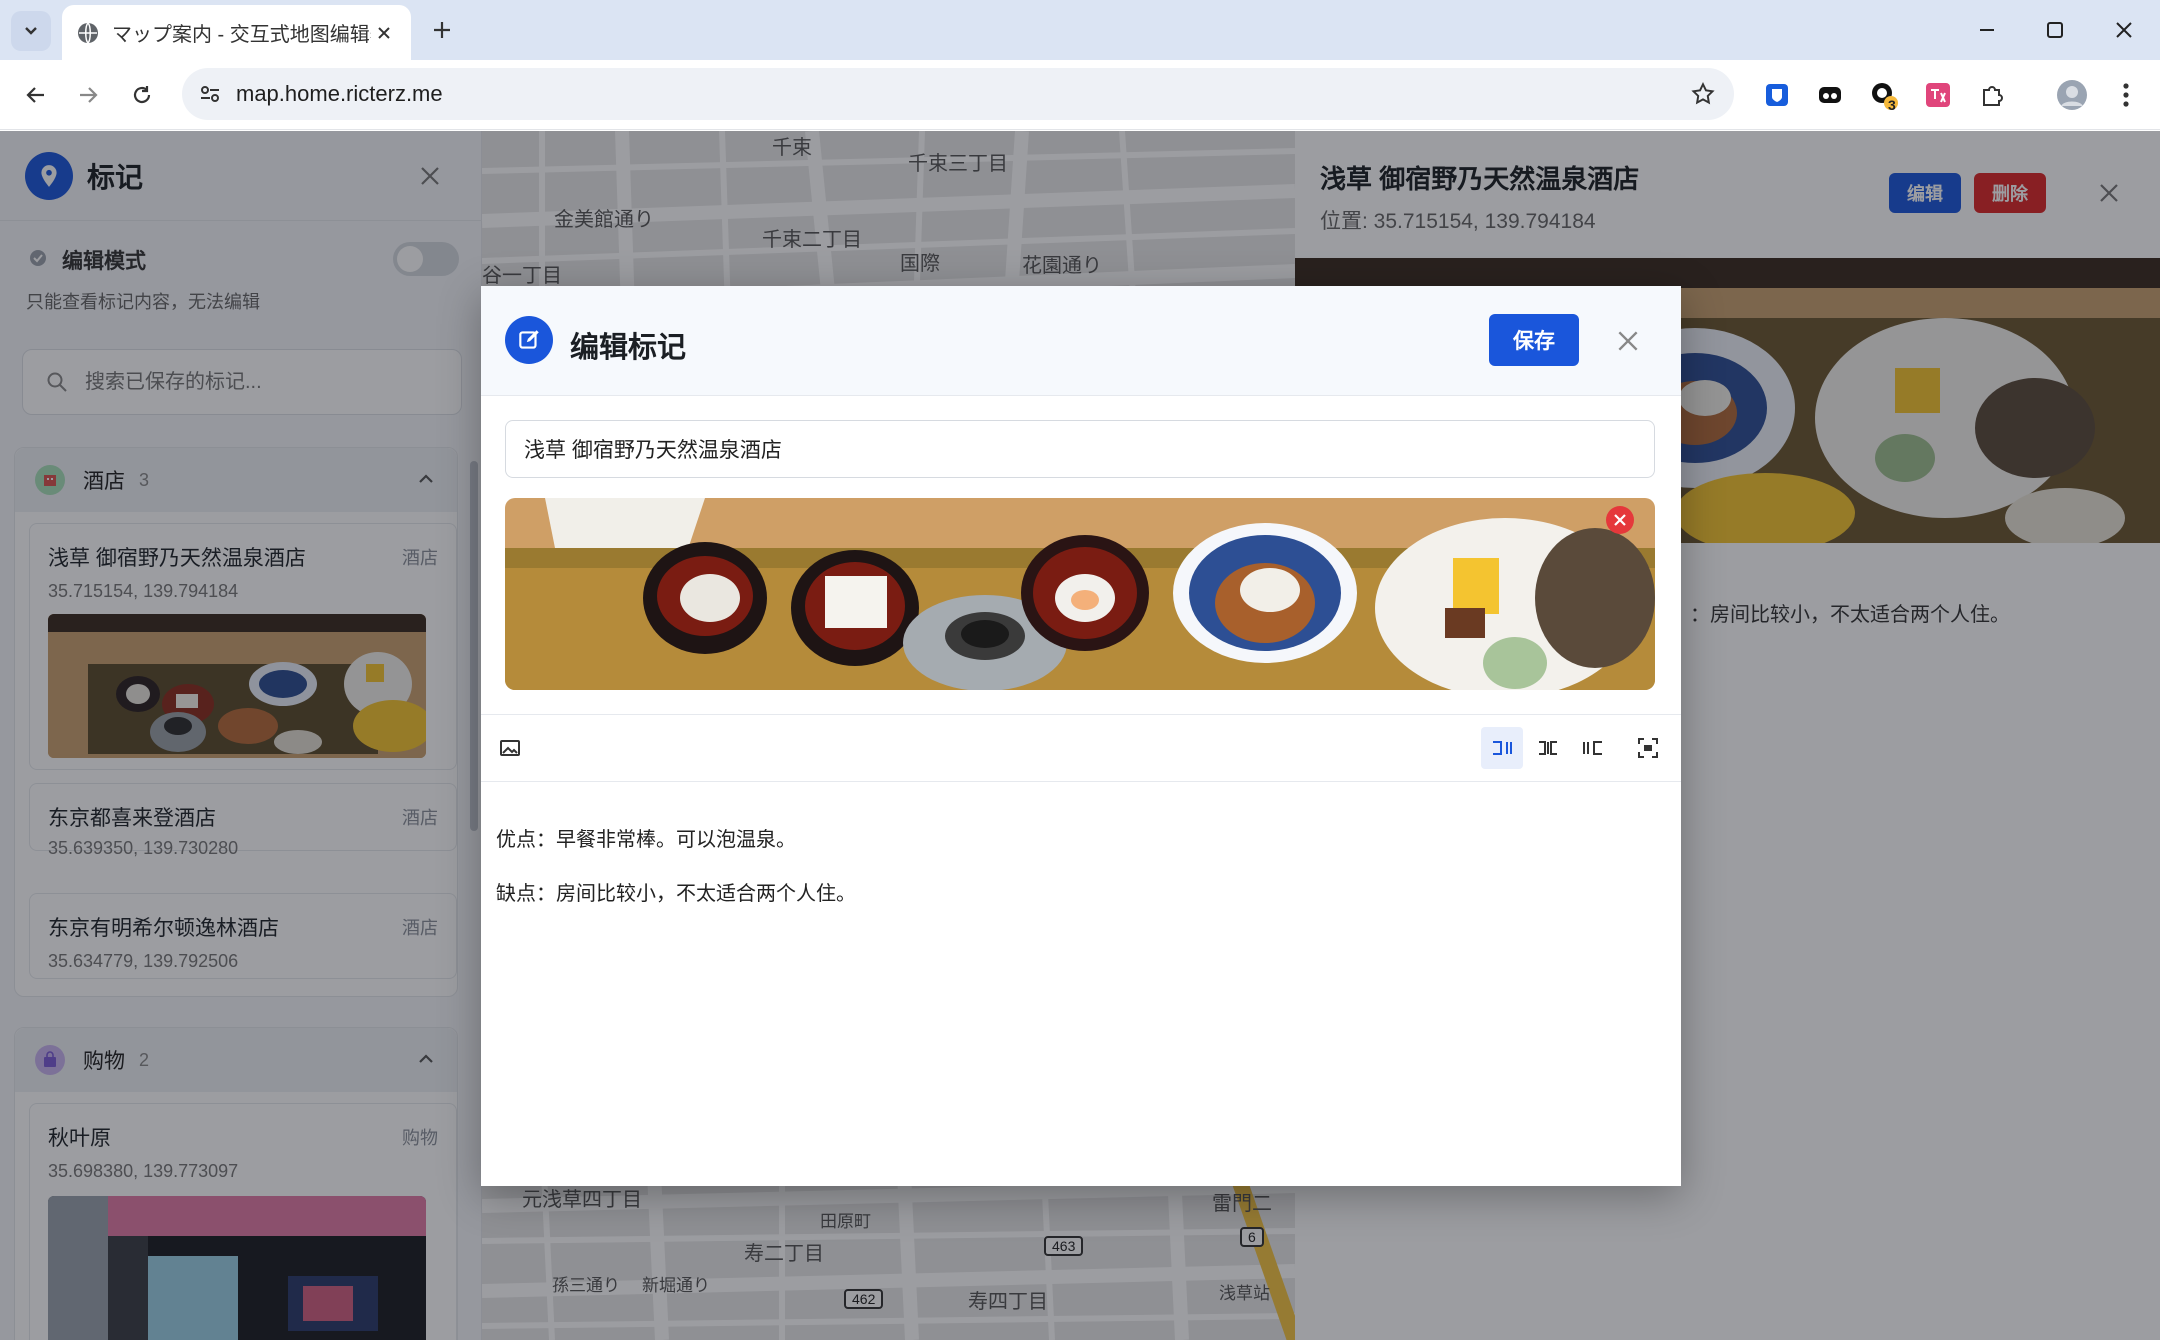 The height and width of the screenshot is (1340, 2160). Describe the element at coordinates (210, 94) in the screenshot. I see `site-settings-icon` at that location.